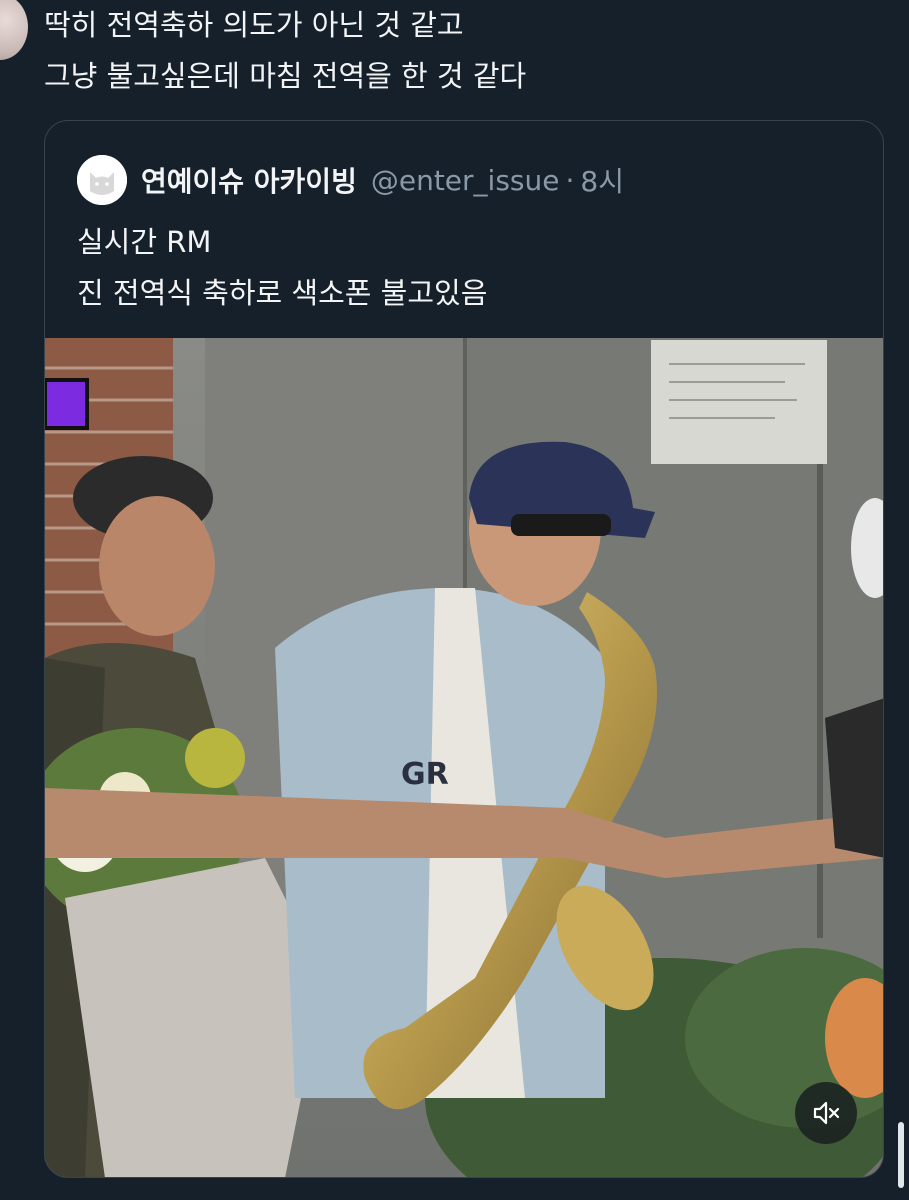  What do you see at coordinates (602, 180) in the screenshot?
I see `quoted-timestamp: 8시` at bounding box center [602, 180].